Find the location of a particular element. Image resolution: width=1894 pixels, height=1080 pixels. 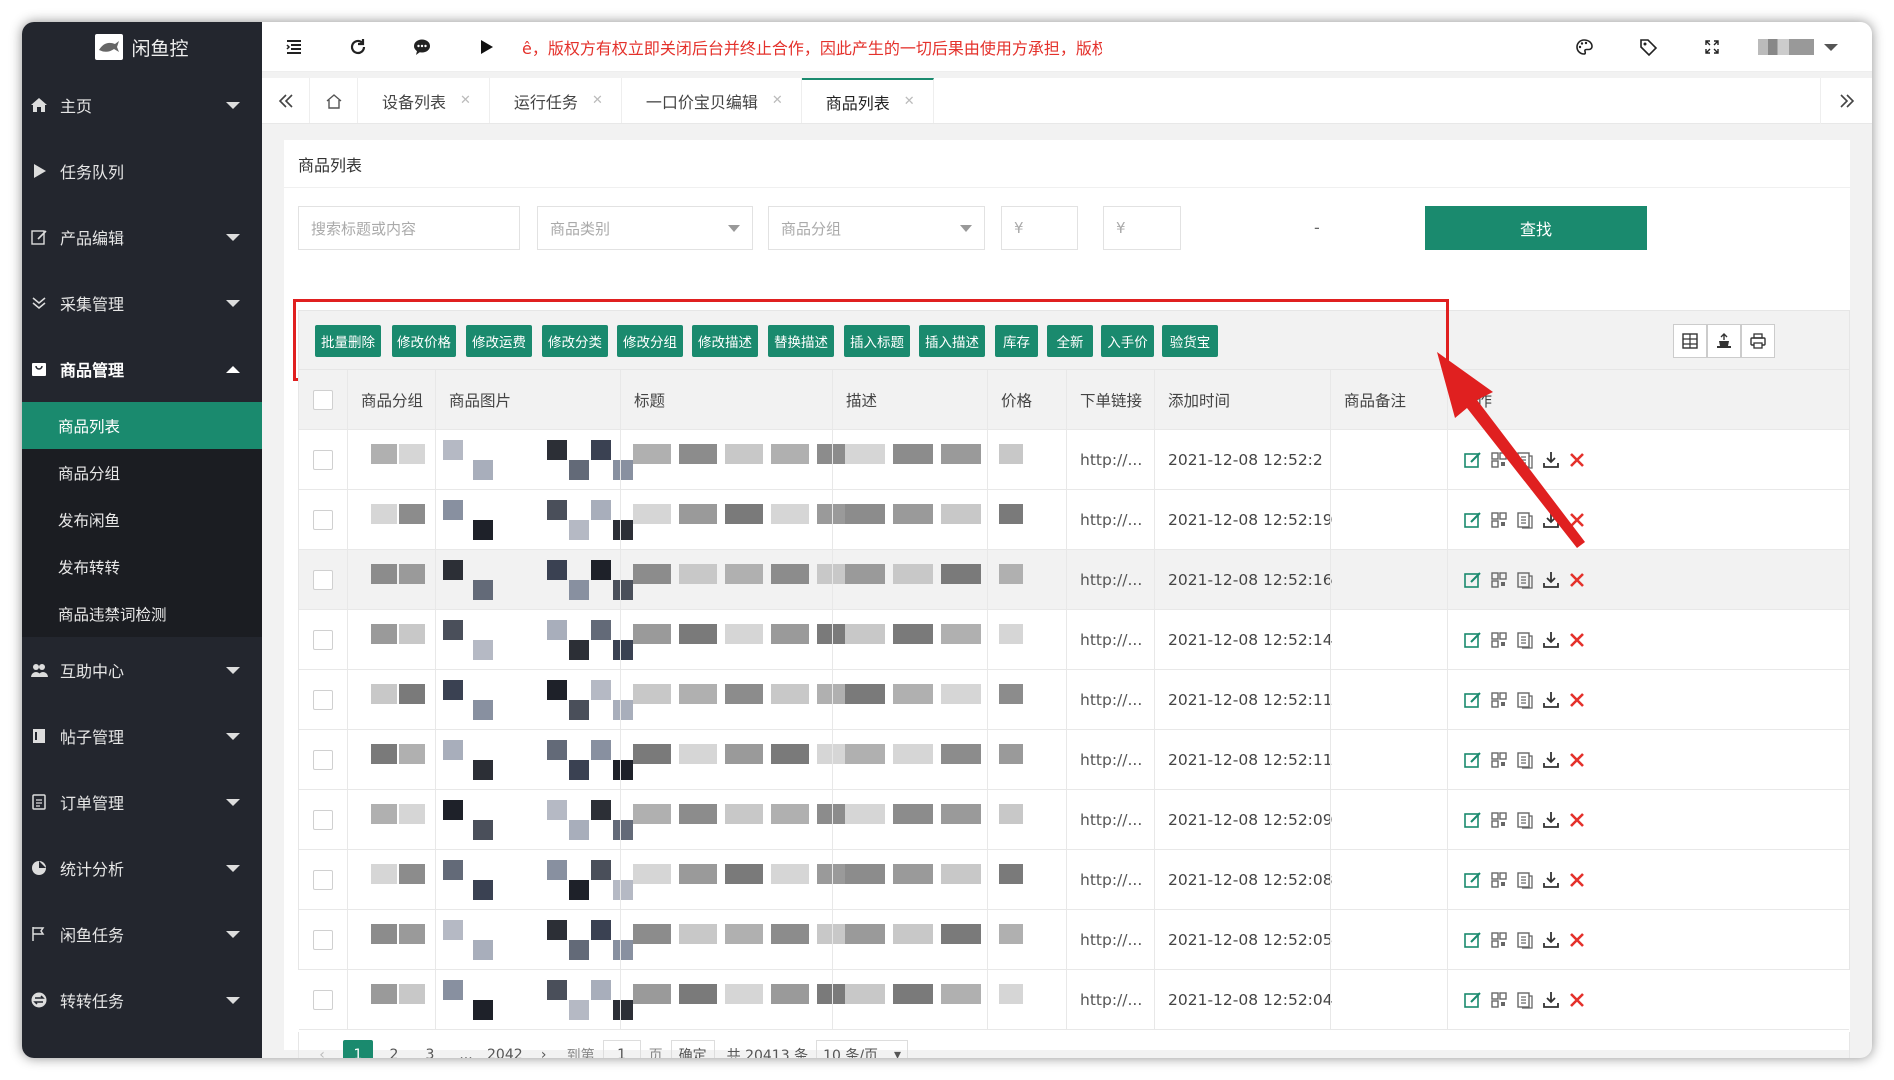

batch-button-11: 入手价 is located at coordinates (1127, 341).